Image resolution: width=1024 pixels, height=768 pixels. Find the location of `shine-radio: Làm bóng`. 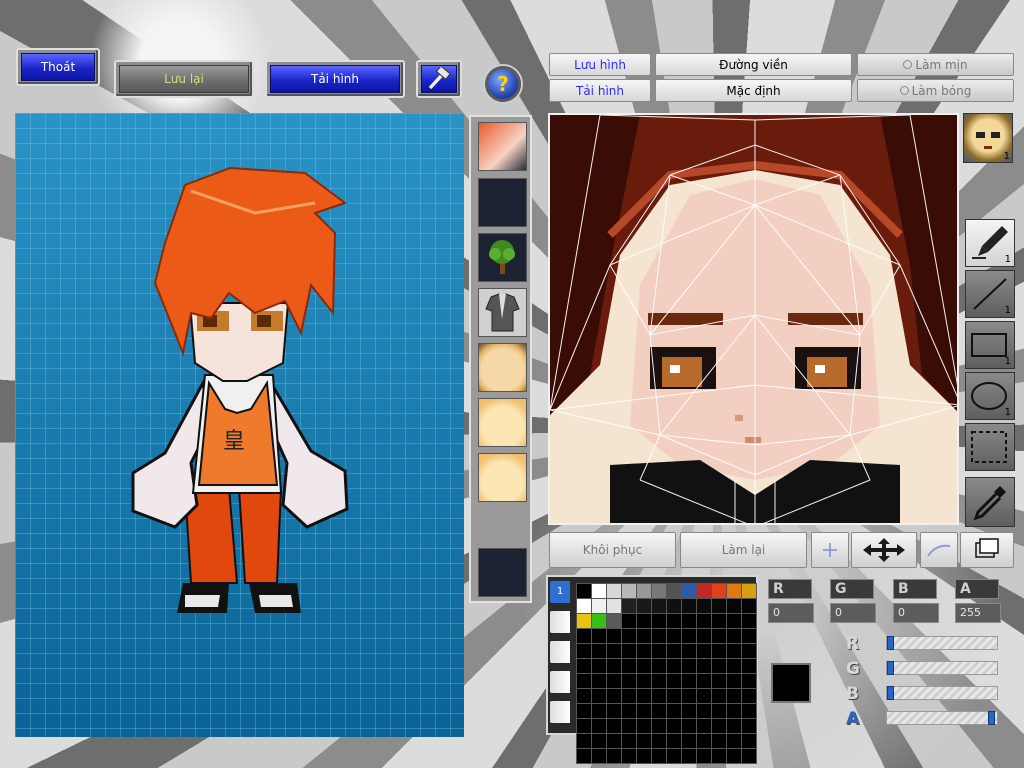

shine-radio: Làm bóng is located at coordinates (935, 90).